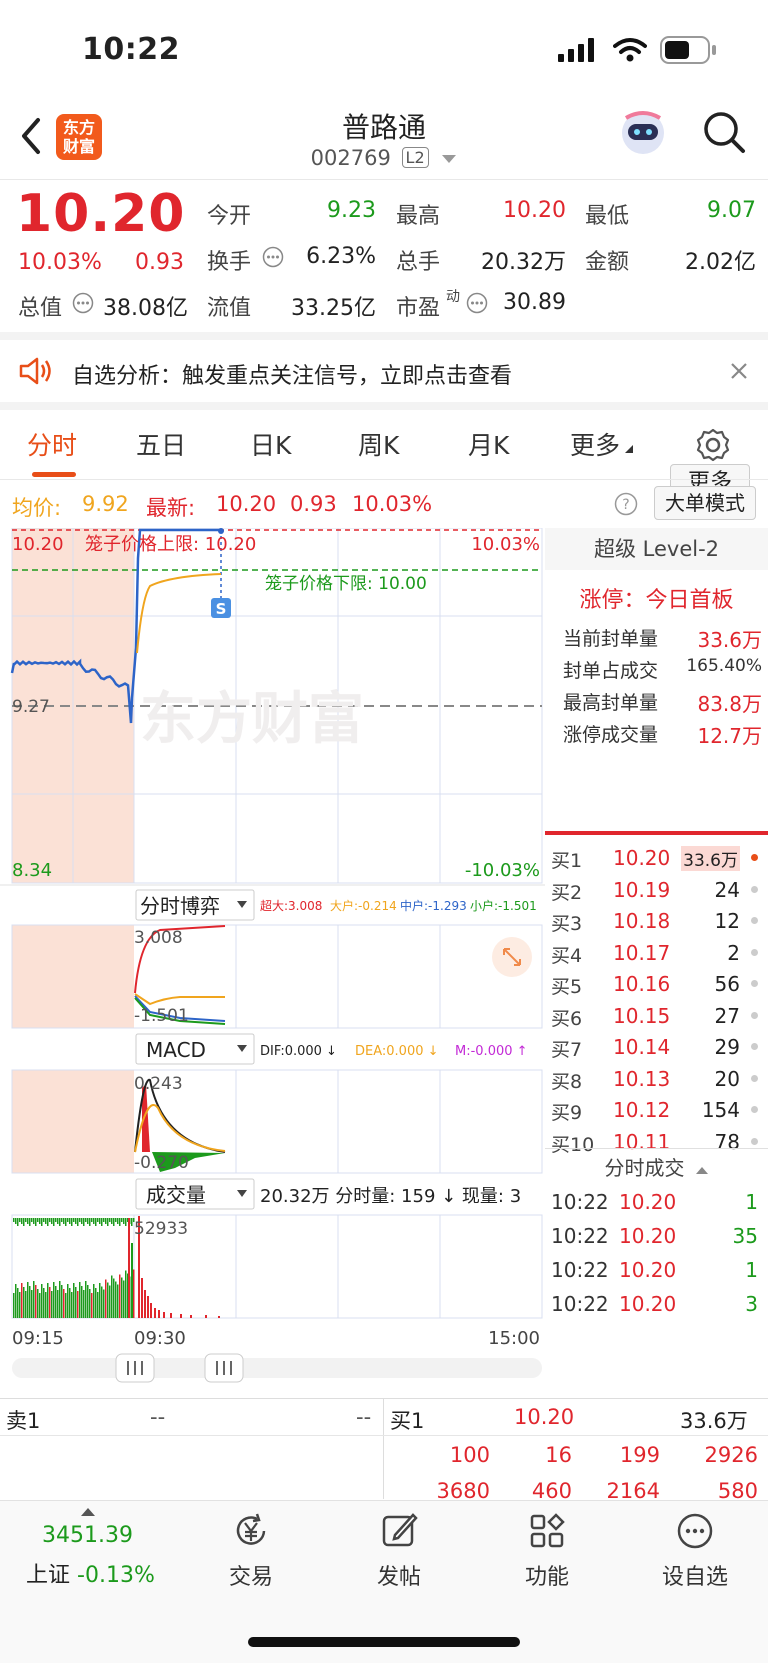 This screenshot has height=1663, width=768. Describe the element at coordinates (641, 1110) in the screenshot. I see `bid-price: 10.12` at that location.